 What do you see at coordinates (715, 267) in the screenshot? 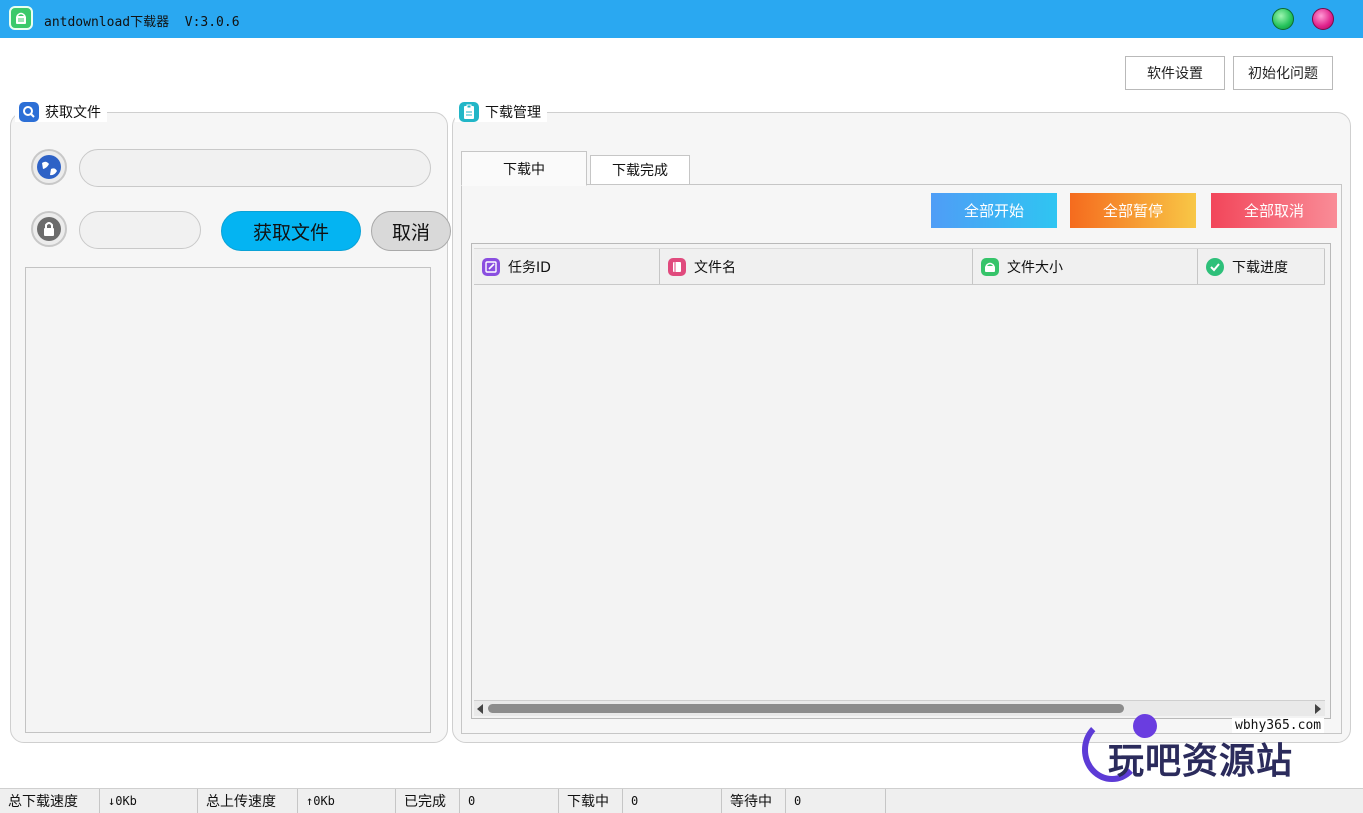
I see `column-label: 文件名` at bounding box center [715, 267].